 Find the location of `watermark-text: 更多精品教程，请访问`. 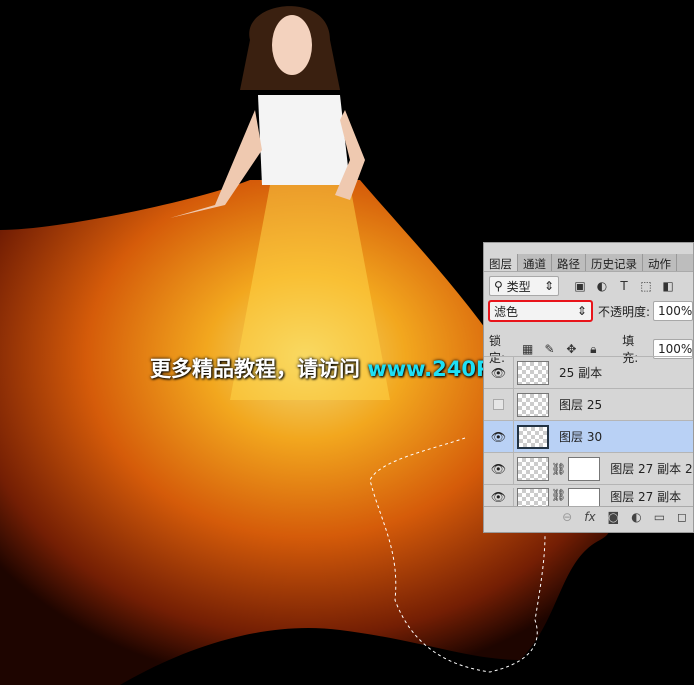

watermark-text: 更多精品教程，请访问 is located at coordinates (259, 369).